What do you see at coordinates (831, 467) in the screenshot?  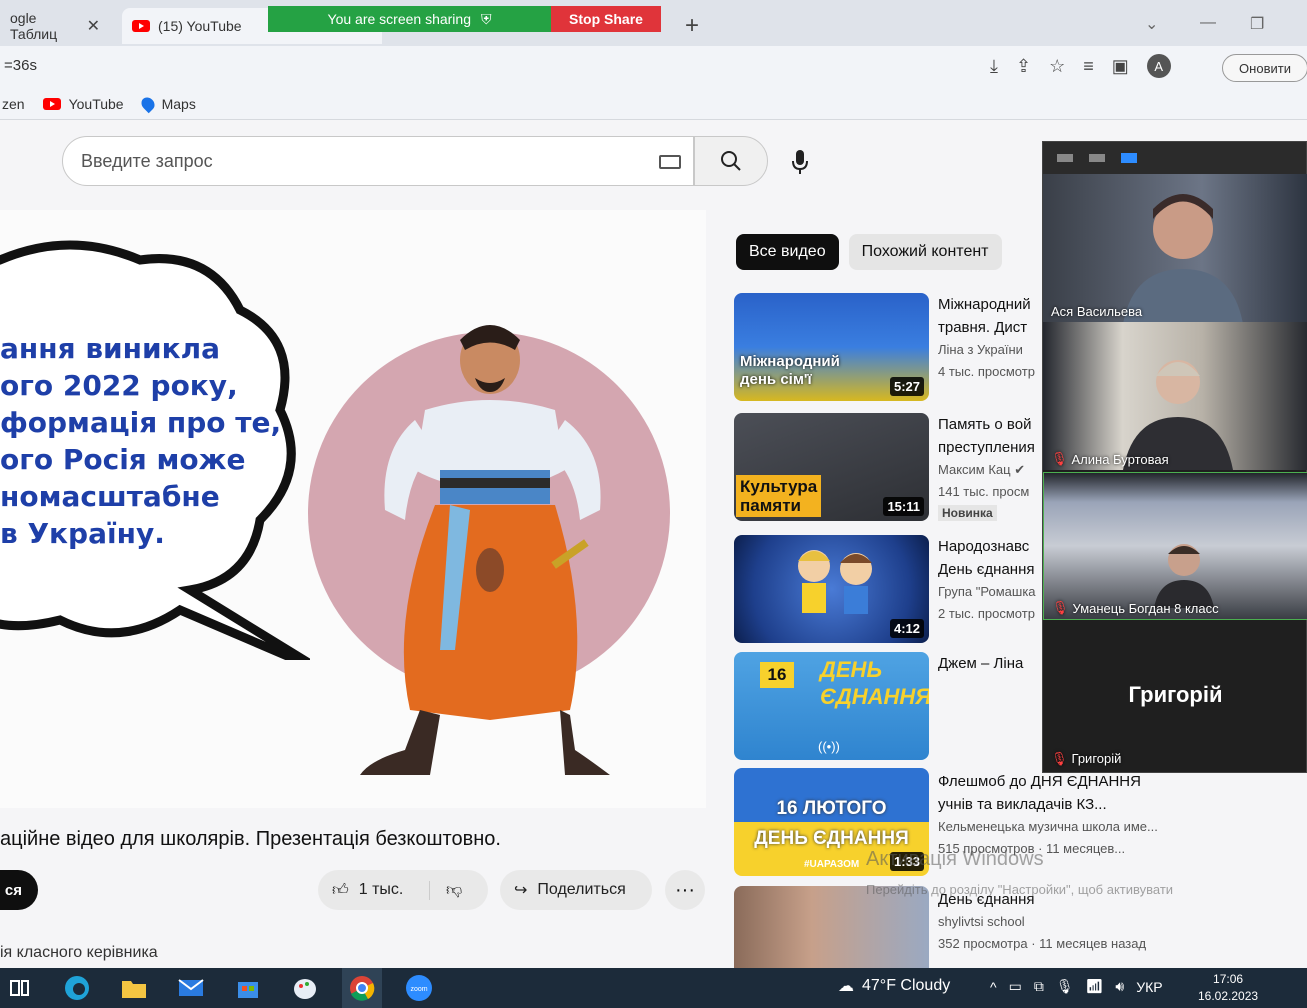 I see `recommendation-thumbnail: Культура памяти 15:11` at bounding box center [831, 467].